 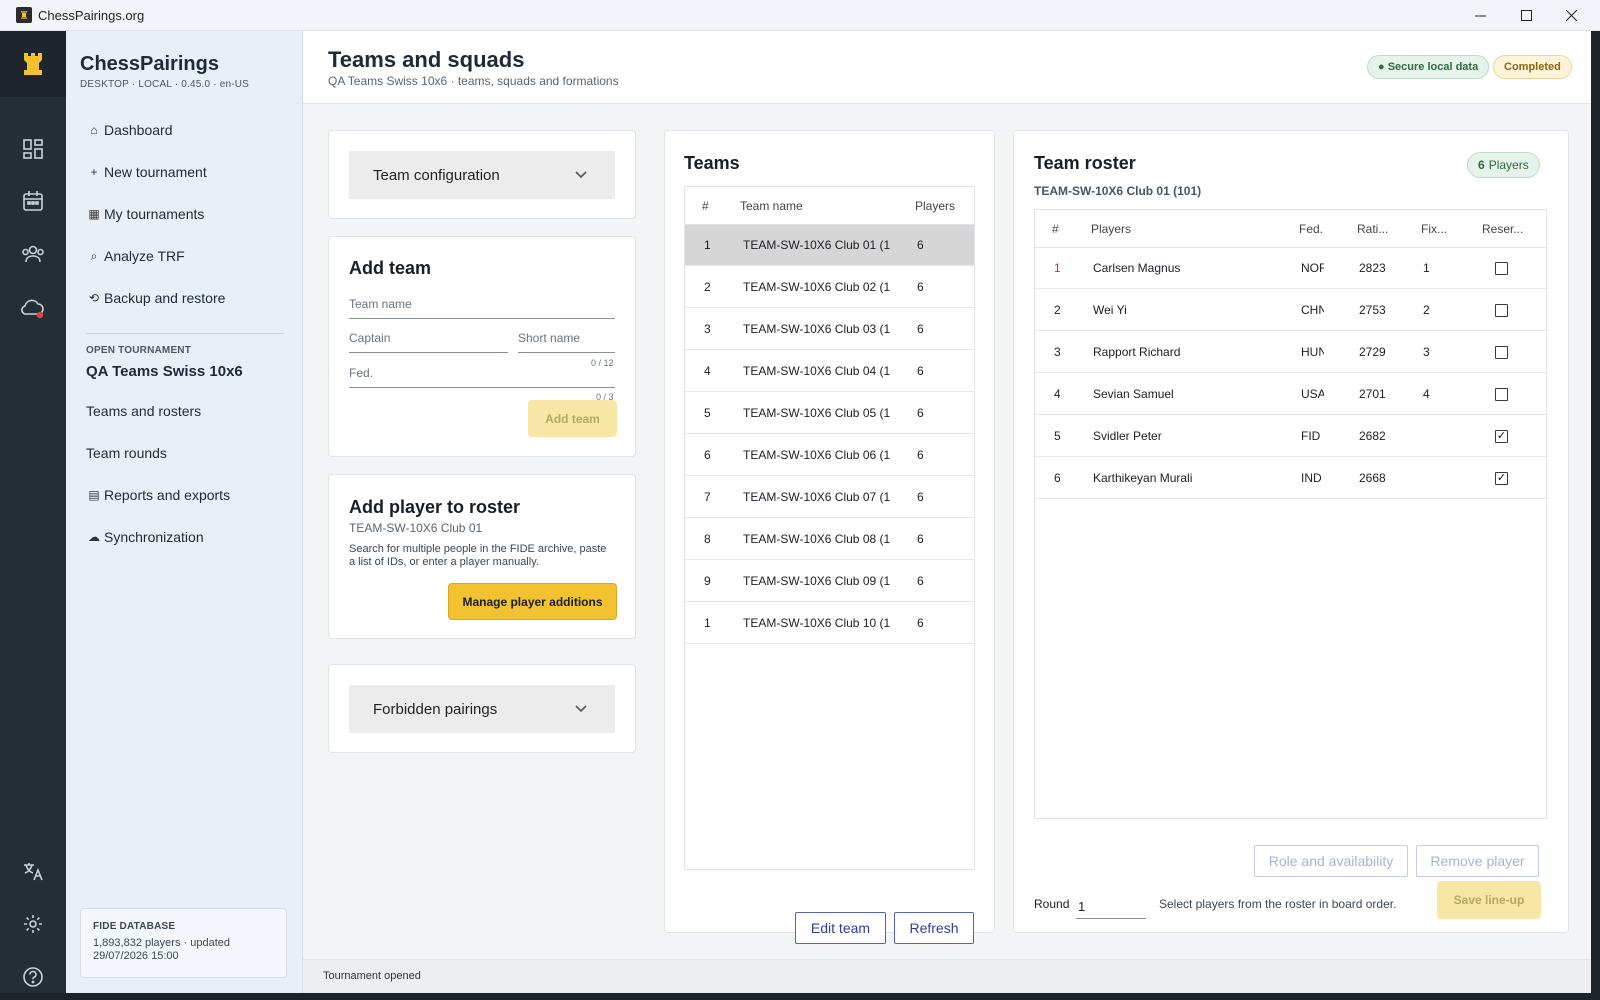 What do you see at coordinates (143, 411) in the screenshot?
I see `nav-teams-rosters: Teams and rosters` at bounding box center [143, 411].